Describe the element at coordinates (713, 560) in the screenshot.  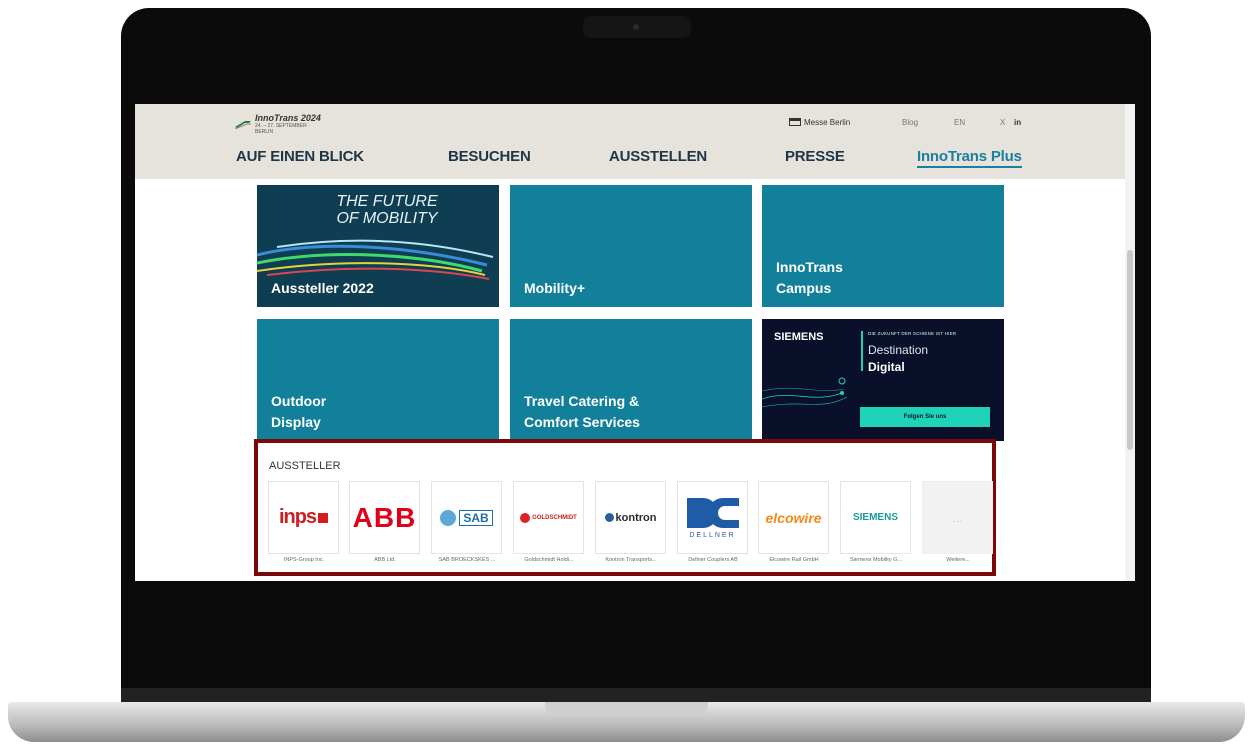
I see `exhibitor-name: Dellner Couplers AB` at that location.